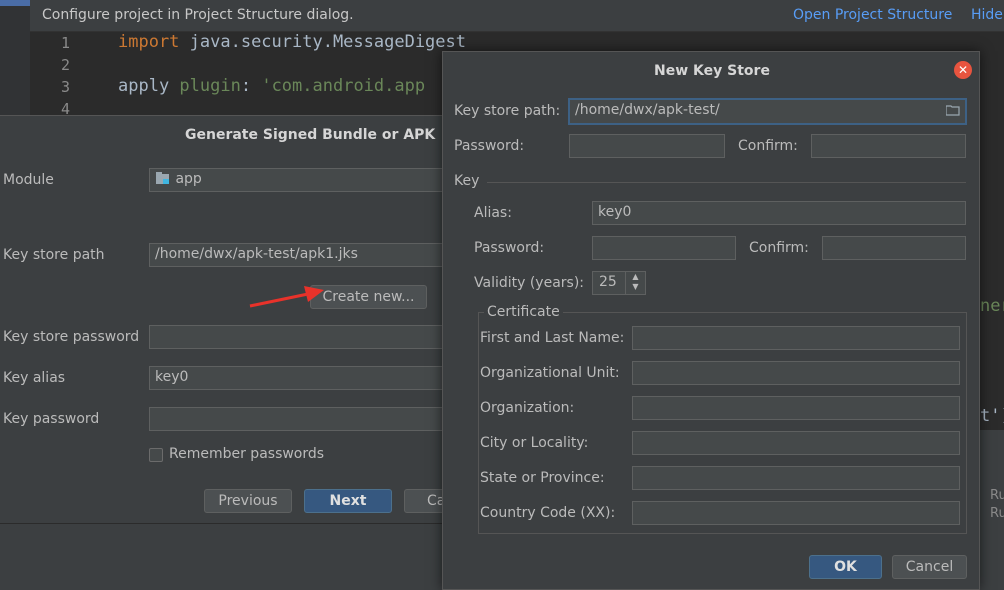 The width and height of the screenshot is (1004, 590). What do you see at coordinates (54, 255) in the screenshot?
I see `key-store-path-label: Key store path` at bounding box center [54, 255].